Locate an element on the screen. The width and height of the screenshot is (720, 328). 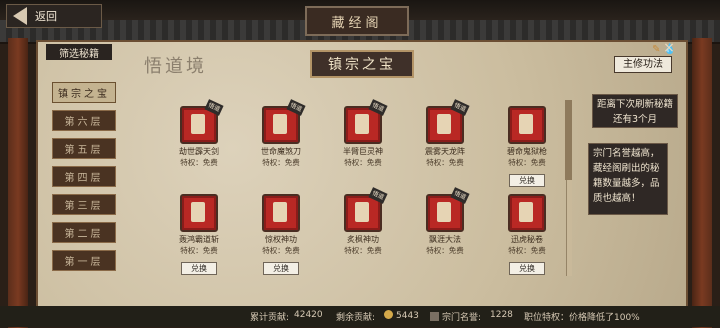
skill-book-item: 悟道半臂巨灵神特权：免费 is located at coordinates (363, 133).